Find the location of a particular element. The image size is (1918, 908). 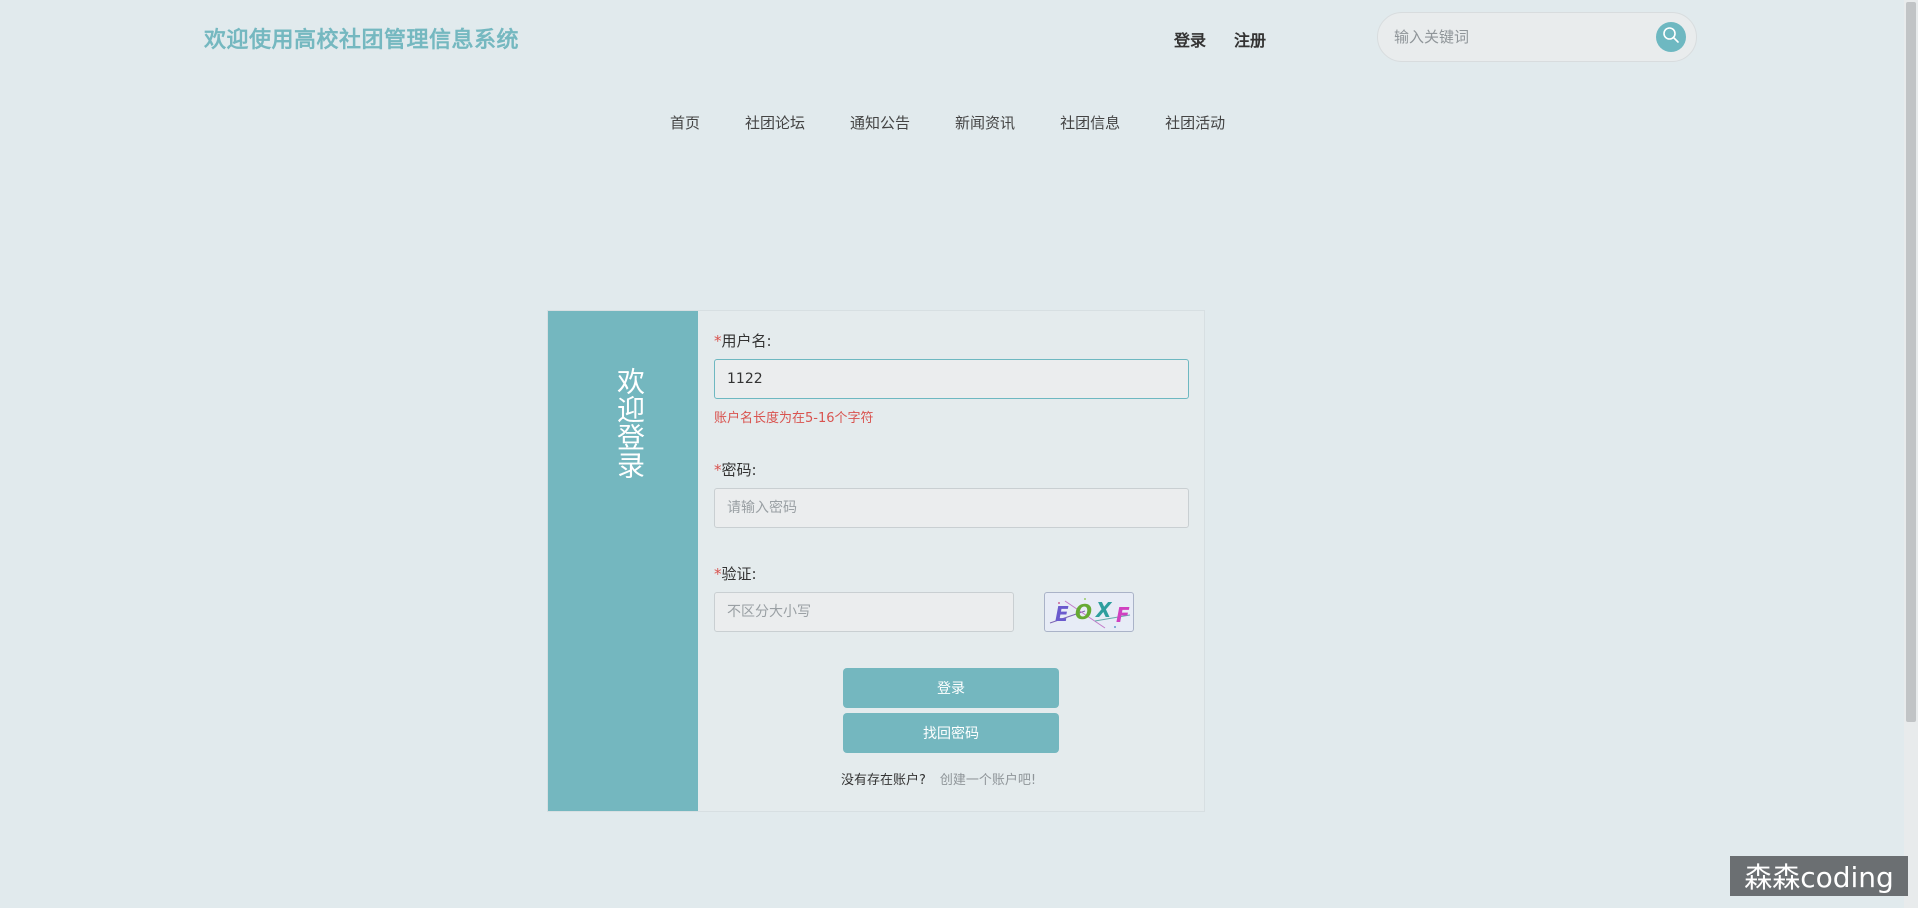

search-button is located at coordinates (1671, 37).